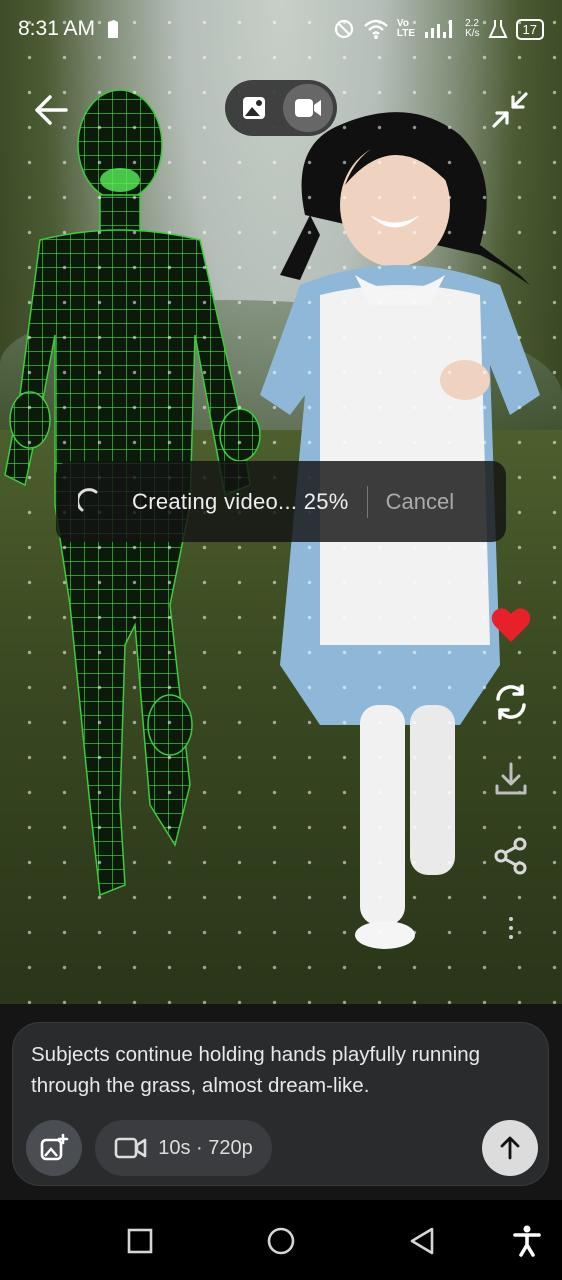 The image size is (562, 1280). Describe the element at coordinates (439, 29) in the screenshot. I see `signal-icon` at that location.